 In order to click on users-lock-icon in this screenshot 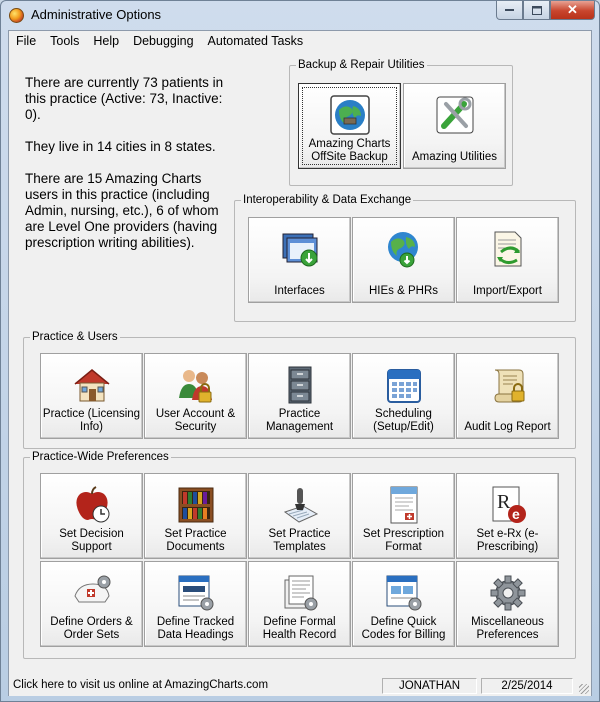, I will do `click(195, 386)`.